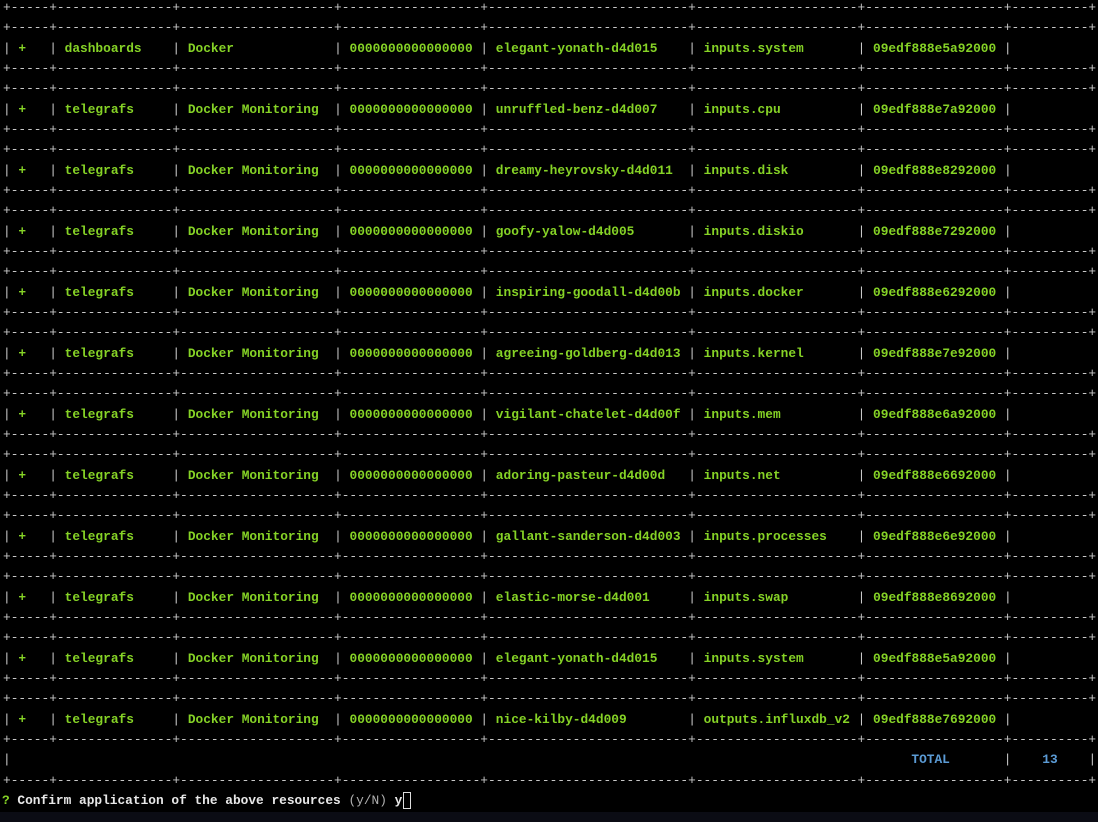  What do you see at coordinates (746, 170) in the screenshot?
I see `cell-resource: inputs.disk` at bounding box center [746, 170].